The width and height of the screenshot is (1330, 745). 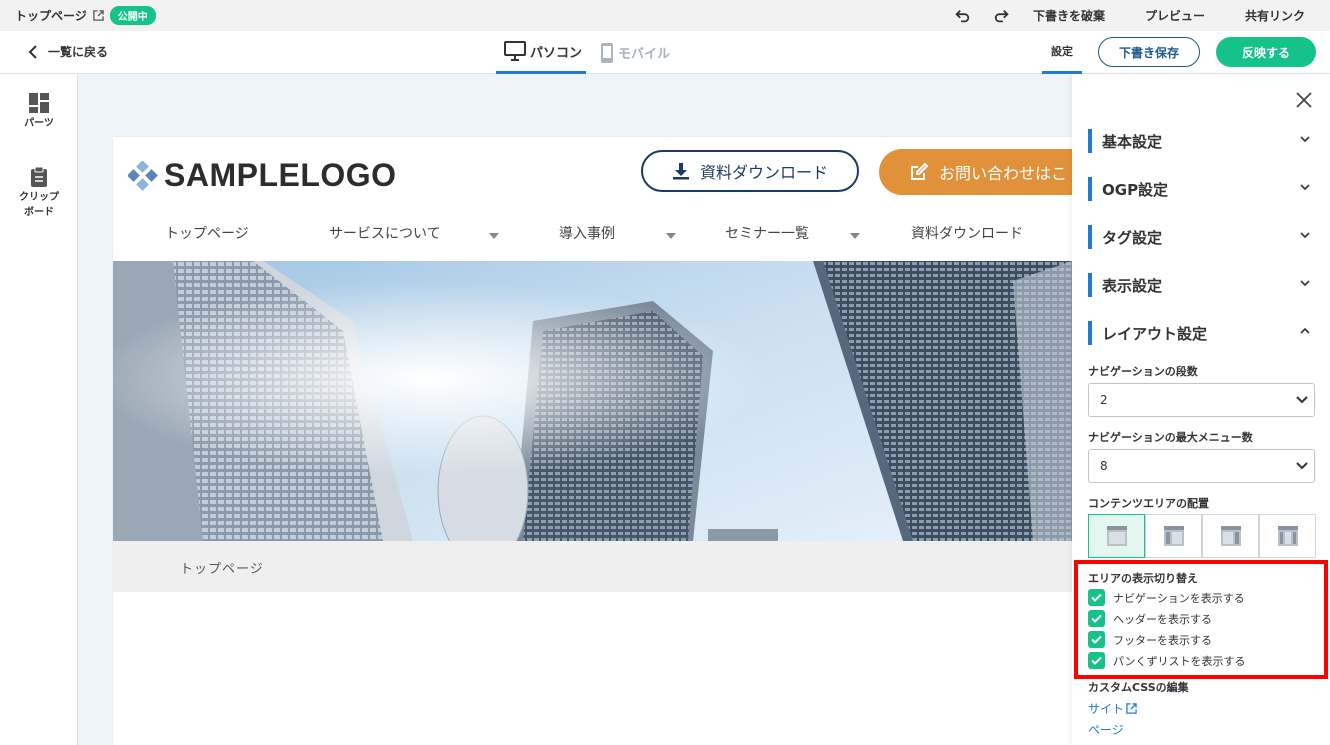 What do you see at coordinates (385, 233) in the screenshot?
I see `site-nav-item: サービスについて` at bounding box center [385, 233].